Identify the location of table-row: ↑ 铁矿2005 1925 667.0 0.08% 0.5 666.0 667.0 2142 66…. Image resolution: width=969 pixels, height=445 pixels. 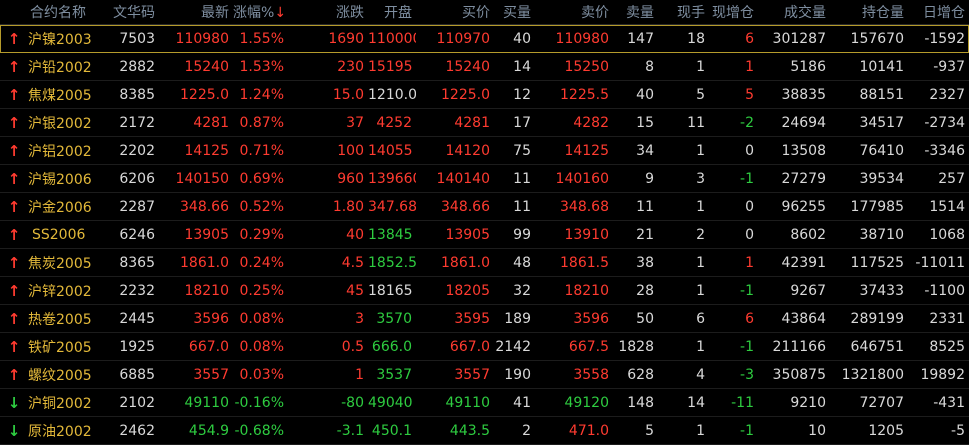
(484, 347).